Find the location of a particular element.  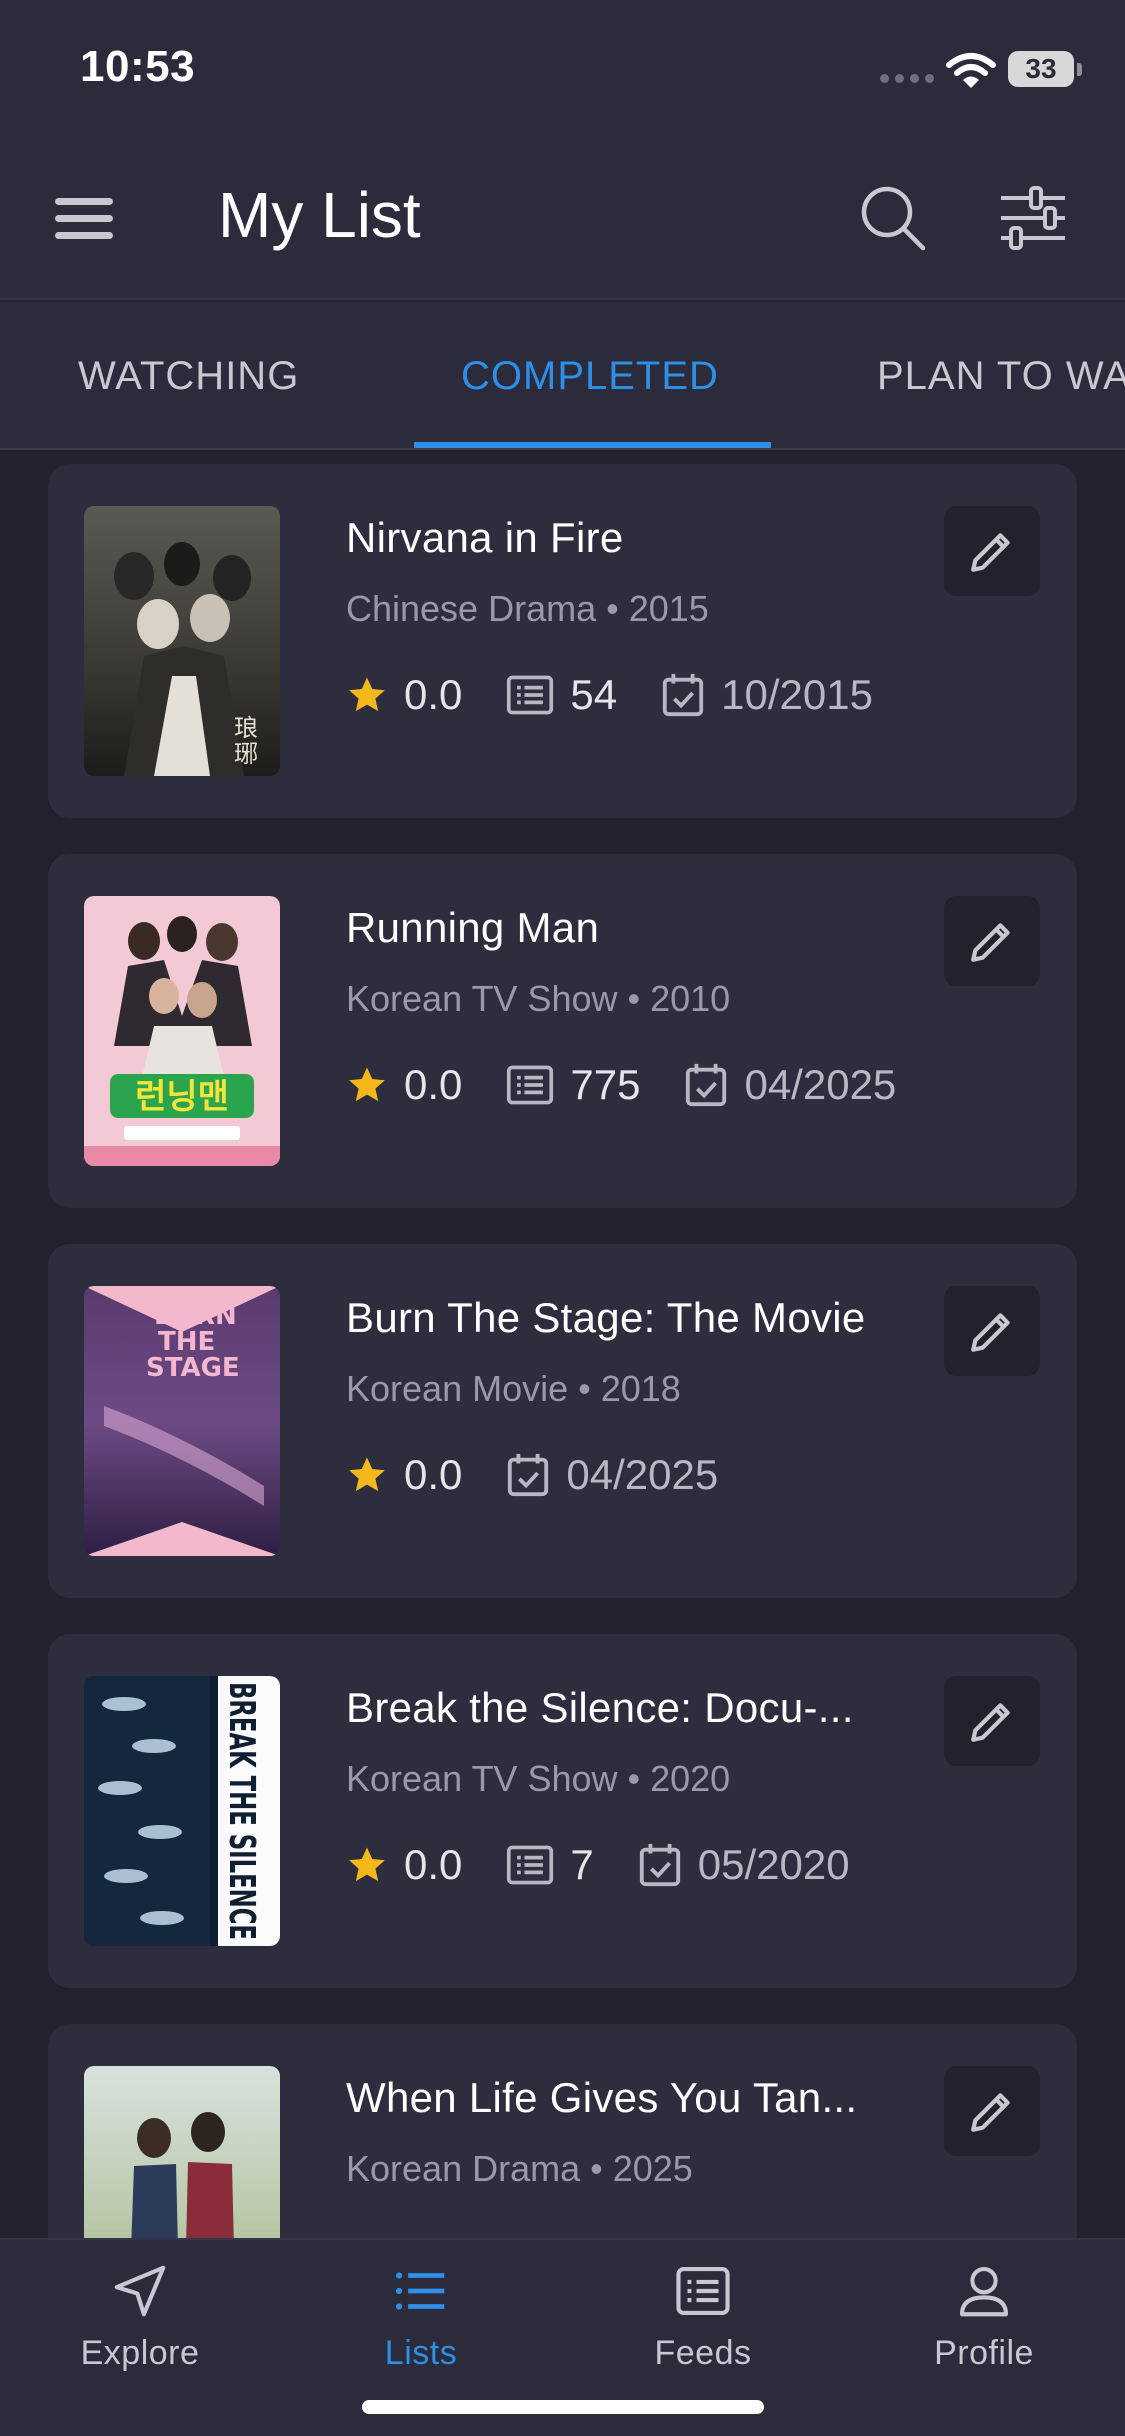

date-stat: 10/2015 is located at coordinates (767, 695).